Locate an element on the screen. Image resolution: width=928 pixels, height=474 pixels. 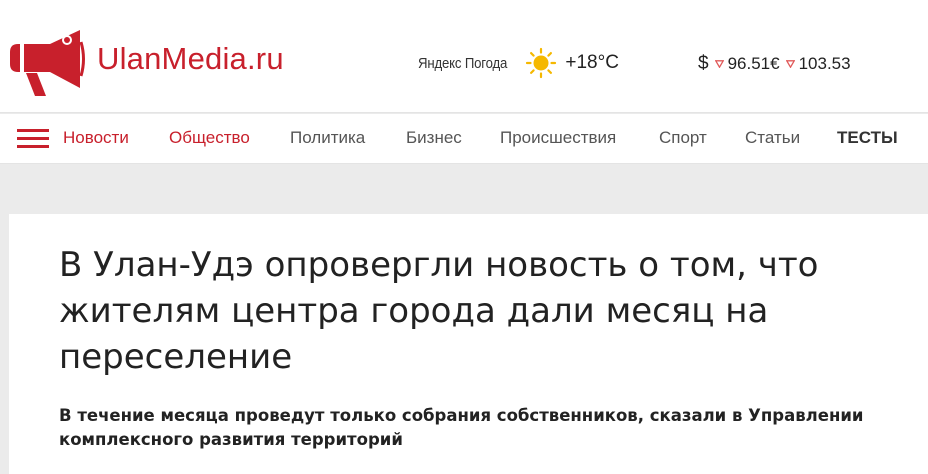
megaphone-icon is located at coordinates (47, 63).